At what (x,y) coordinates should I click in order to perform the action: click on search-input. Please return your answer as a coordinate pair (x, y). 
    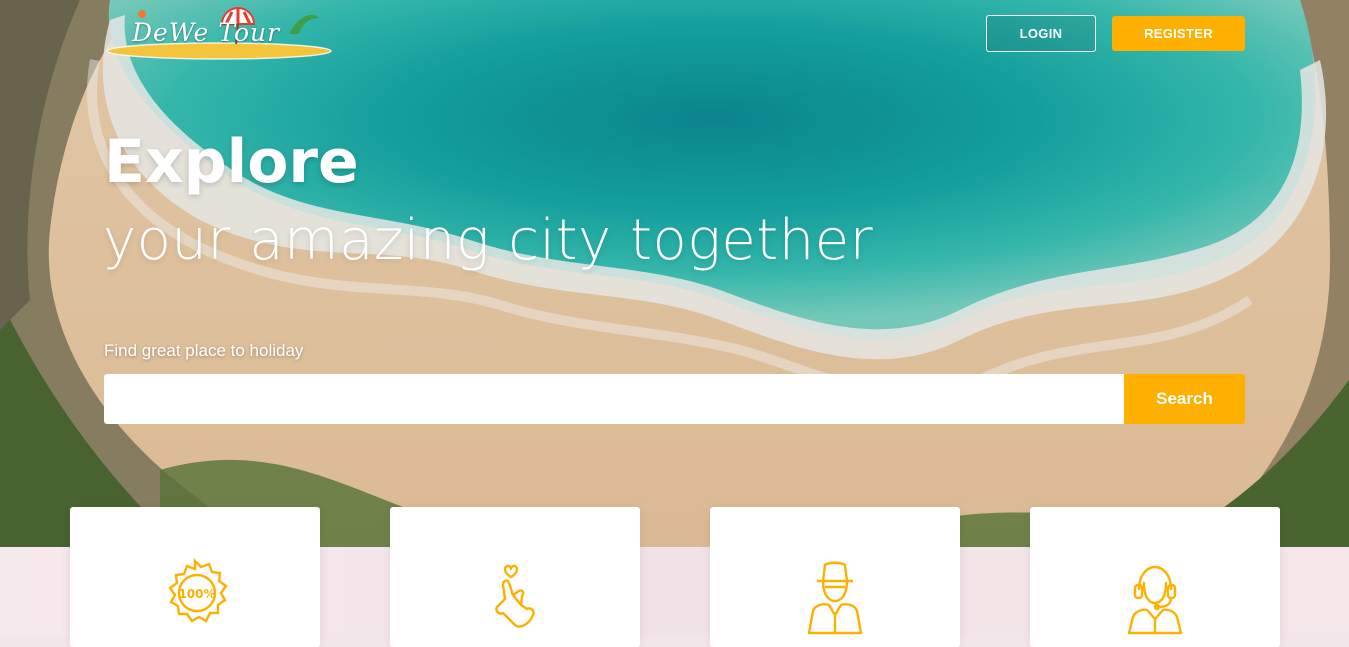
    Looking at the image, I should click on (614, 399).